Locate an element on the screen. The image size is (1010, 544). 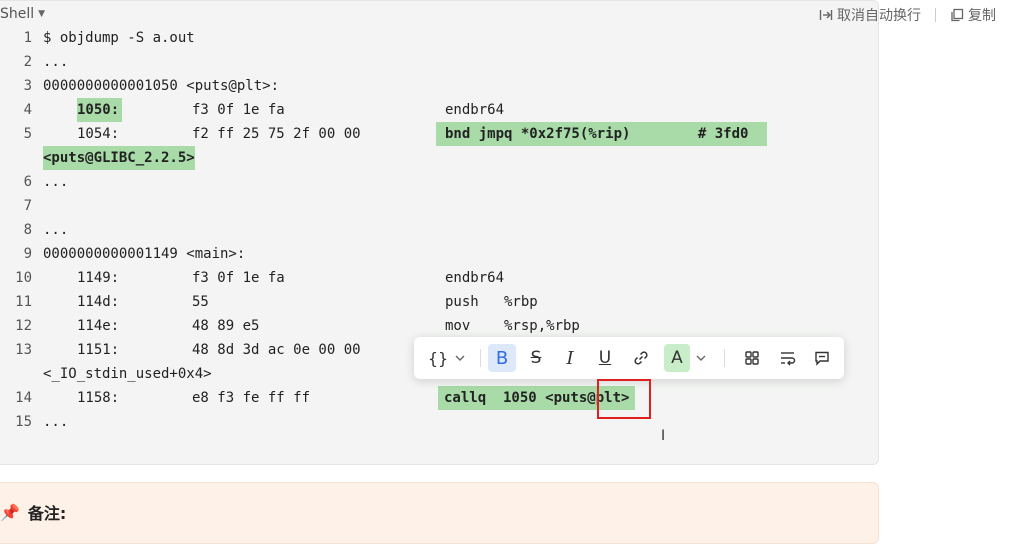
line-number: 1 is located at coordinates (27, 38).